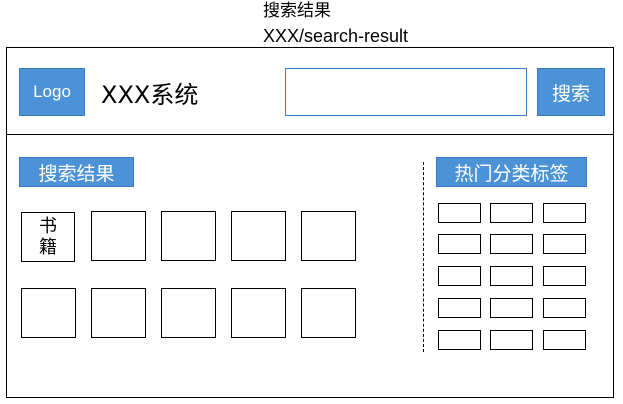 The image size is (623, 404). What do you see at coordinates (336, 36) in the screenshot?
I see `page-caption-url: XXX/search-result` at bounding box center [336, 36].